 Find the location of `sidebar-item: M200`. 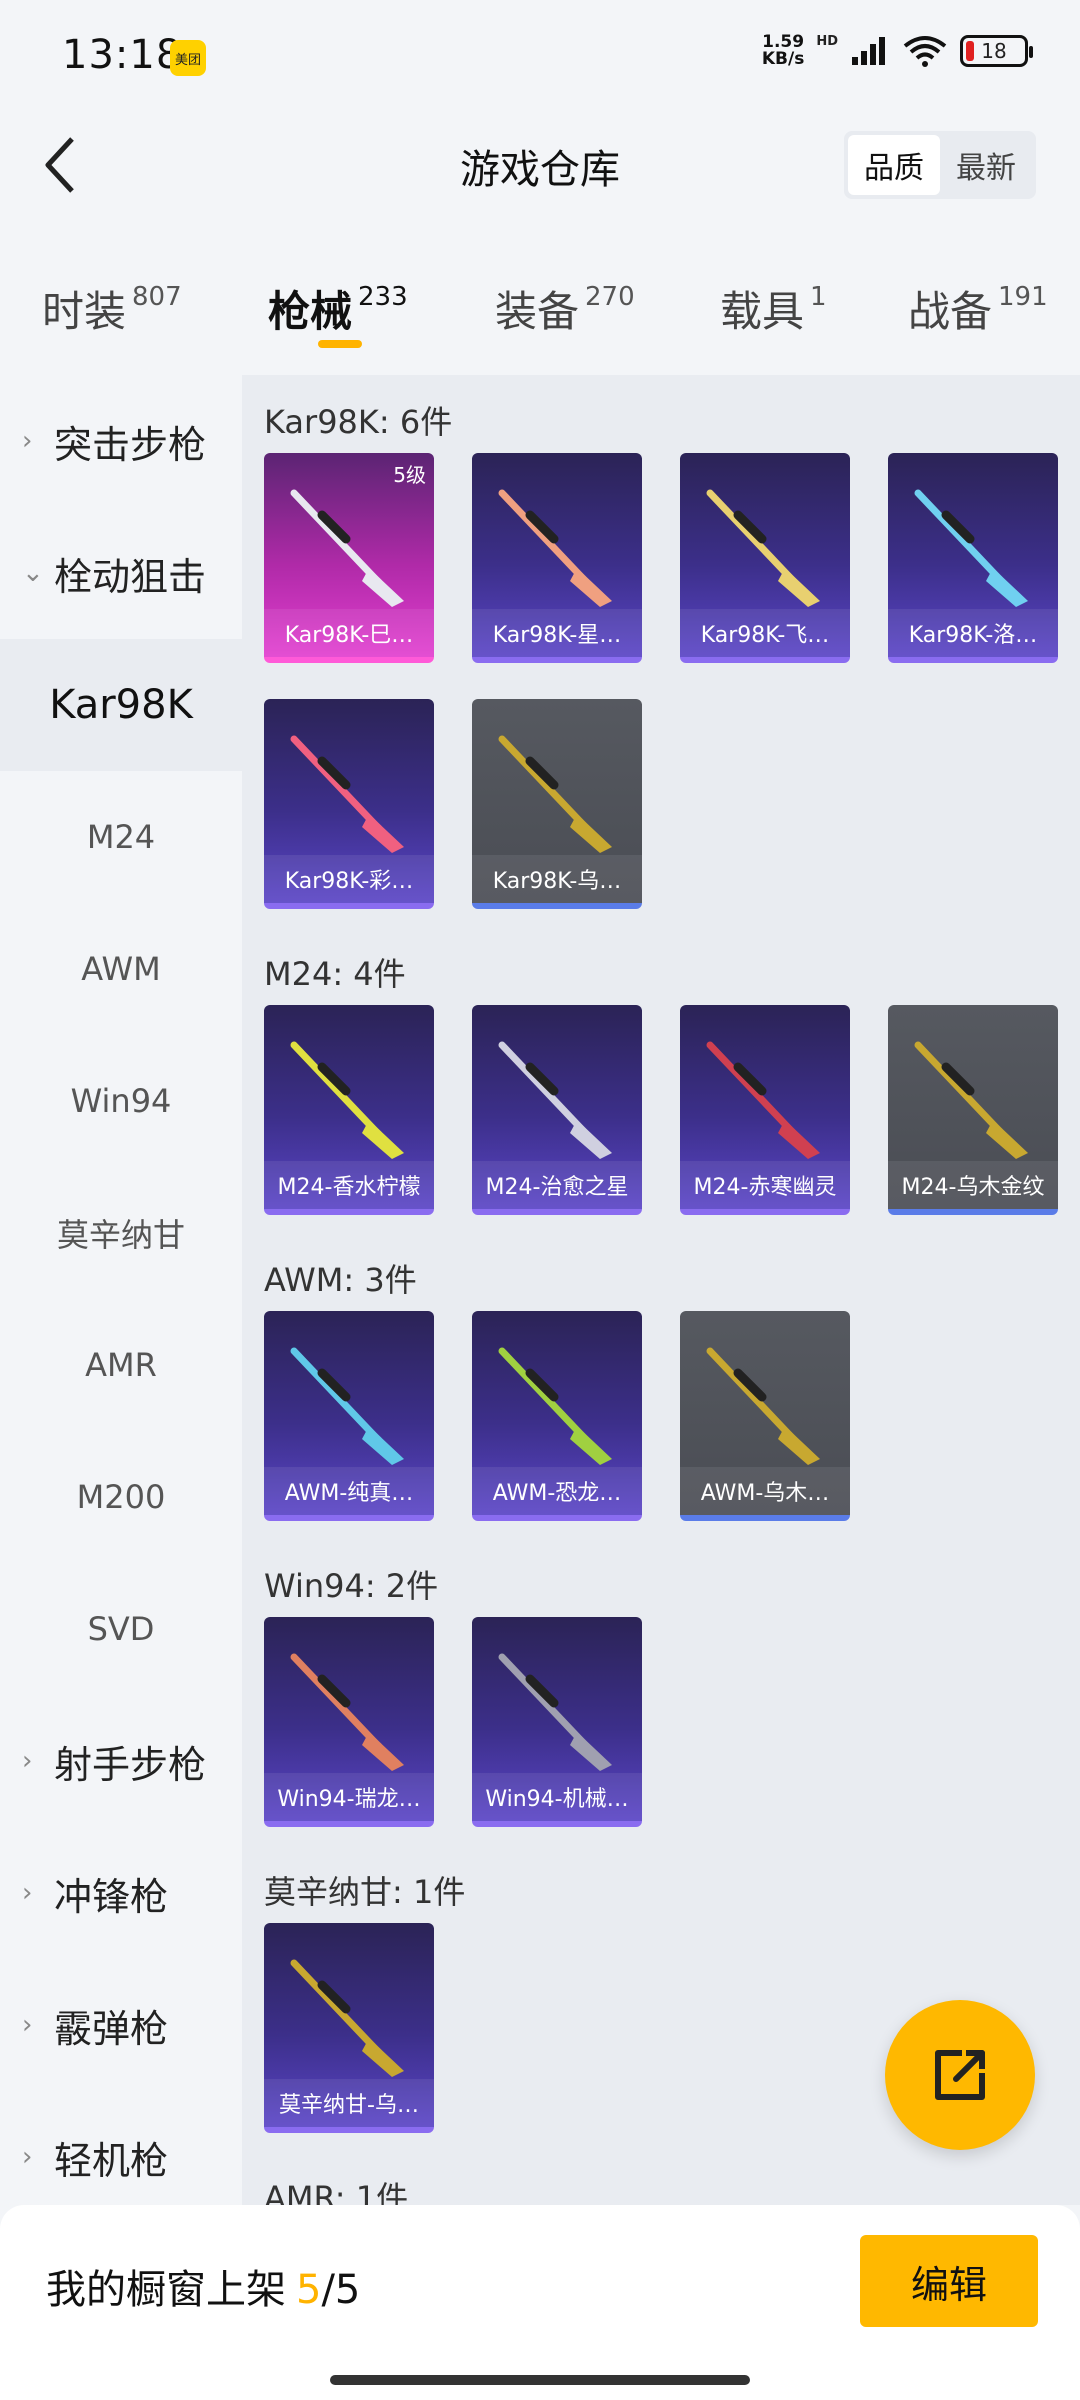

sidebar-item: M200 is located at coordinates (121, 1497).